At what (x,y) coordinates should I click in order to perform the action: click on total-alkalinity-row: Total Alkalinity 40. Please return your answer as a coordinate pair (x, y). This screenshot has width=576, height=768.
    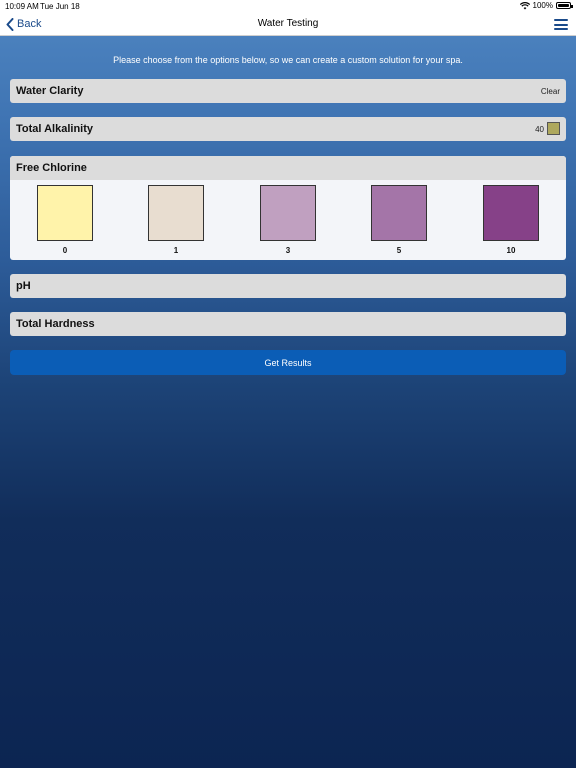
    Looking at the image, I should click on (288, 129).